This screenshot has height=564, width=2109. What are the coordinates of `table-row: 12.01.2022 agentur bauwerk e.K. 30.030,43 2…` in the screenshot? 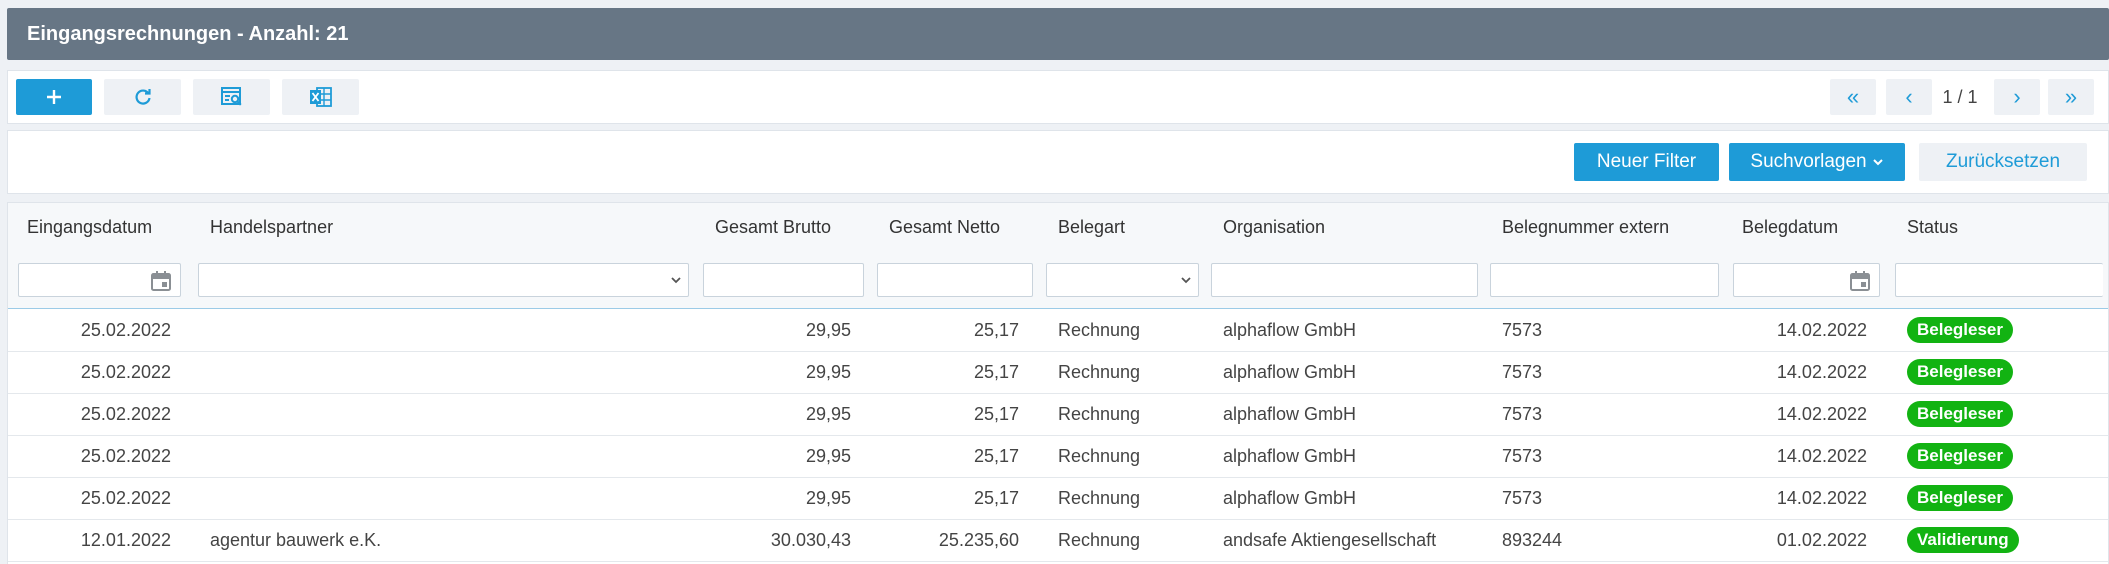 It's located at (1058, 540).